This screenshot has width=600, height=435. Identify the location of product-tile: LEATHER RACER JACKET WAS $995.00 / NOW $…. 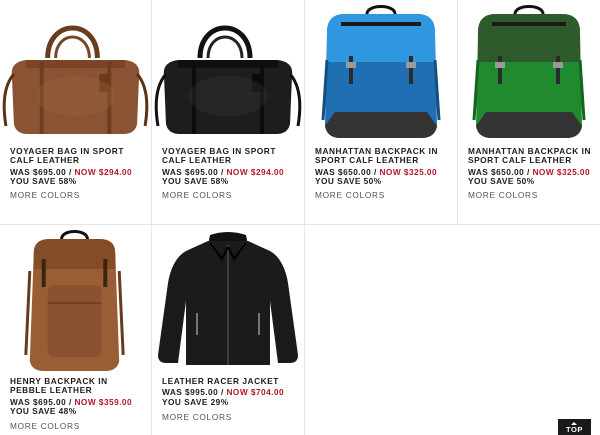
(228, 330).